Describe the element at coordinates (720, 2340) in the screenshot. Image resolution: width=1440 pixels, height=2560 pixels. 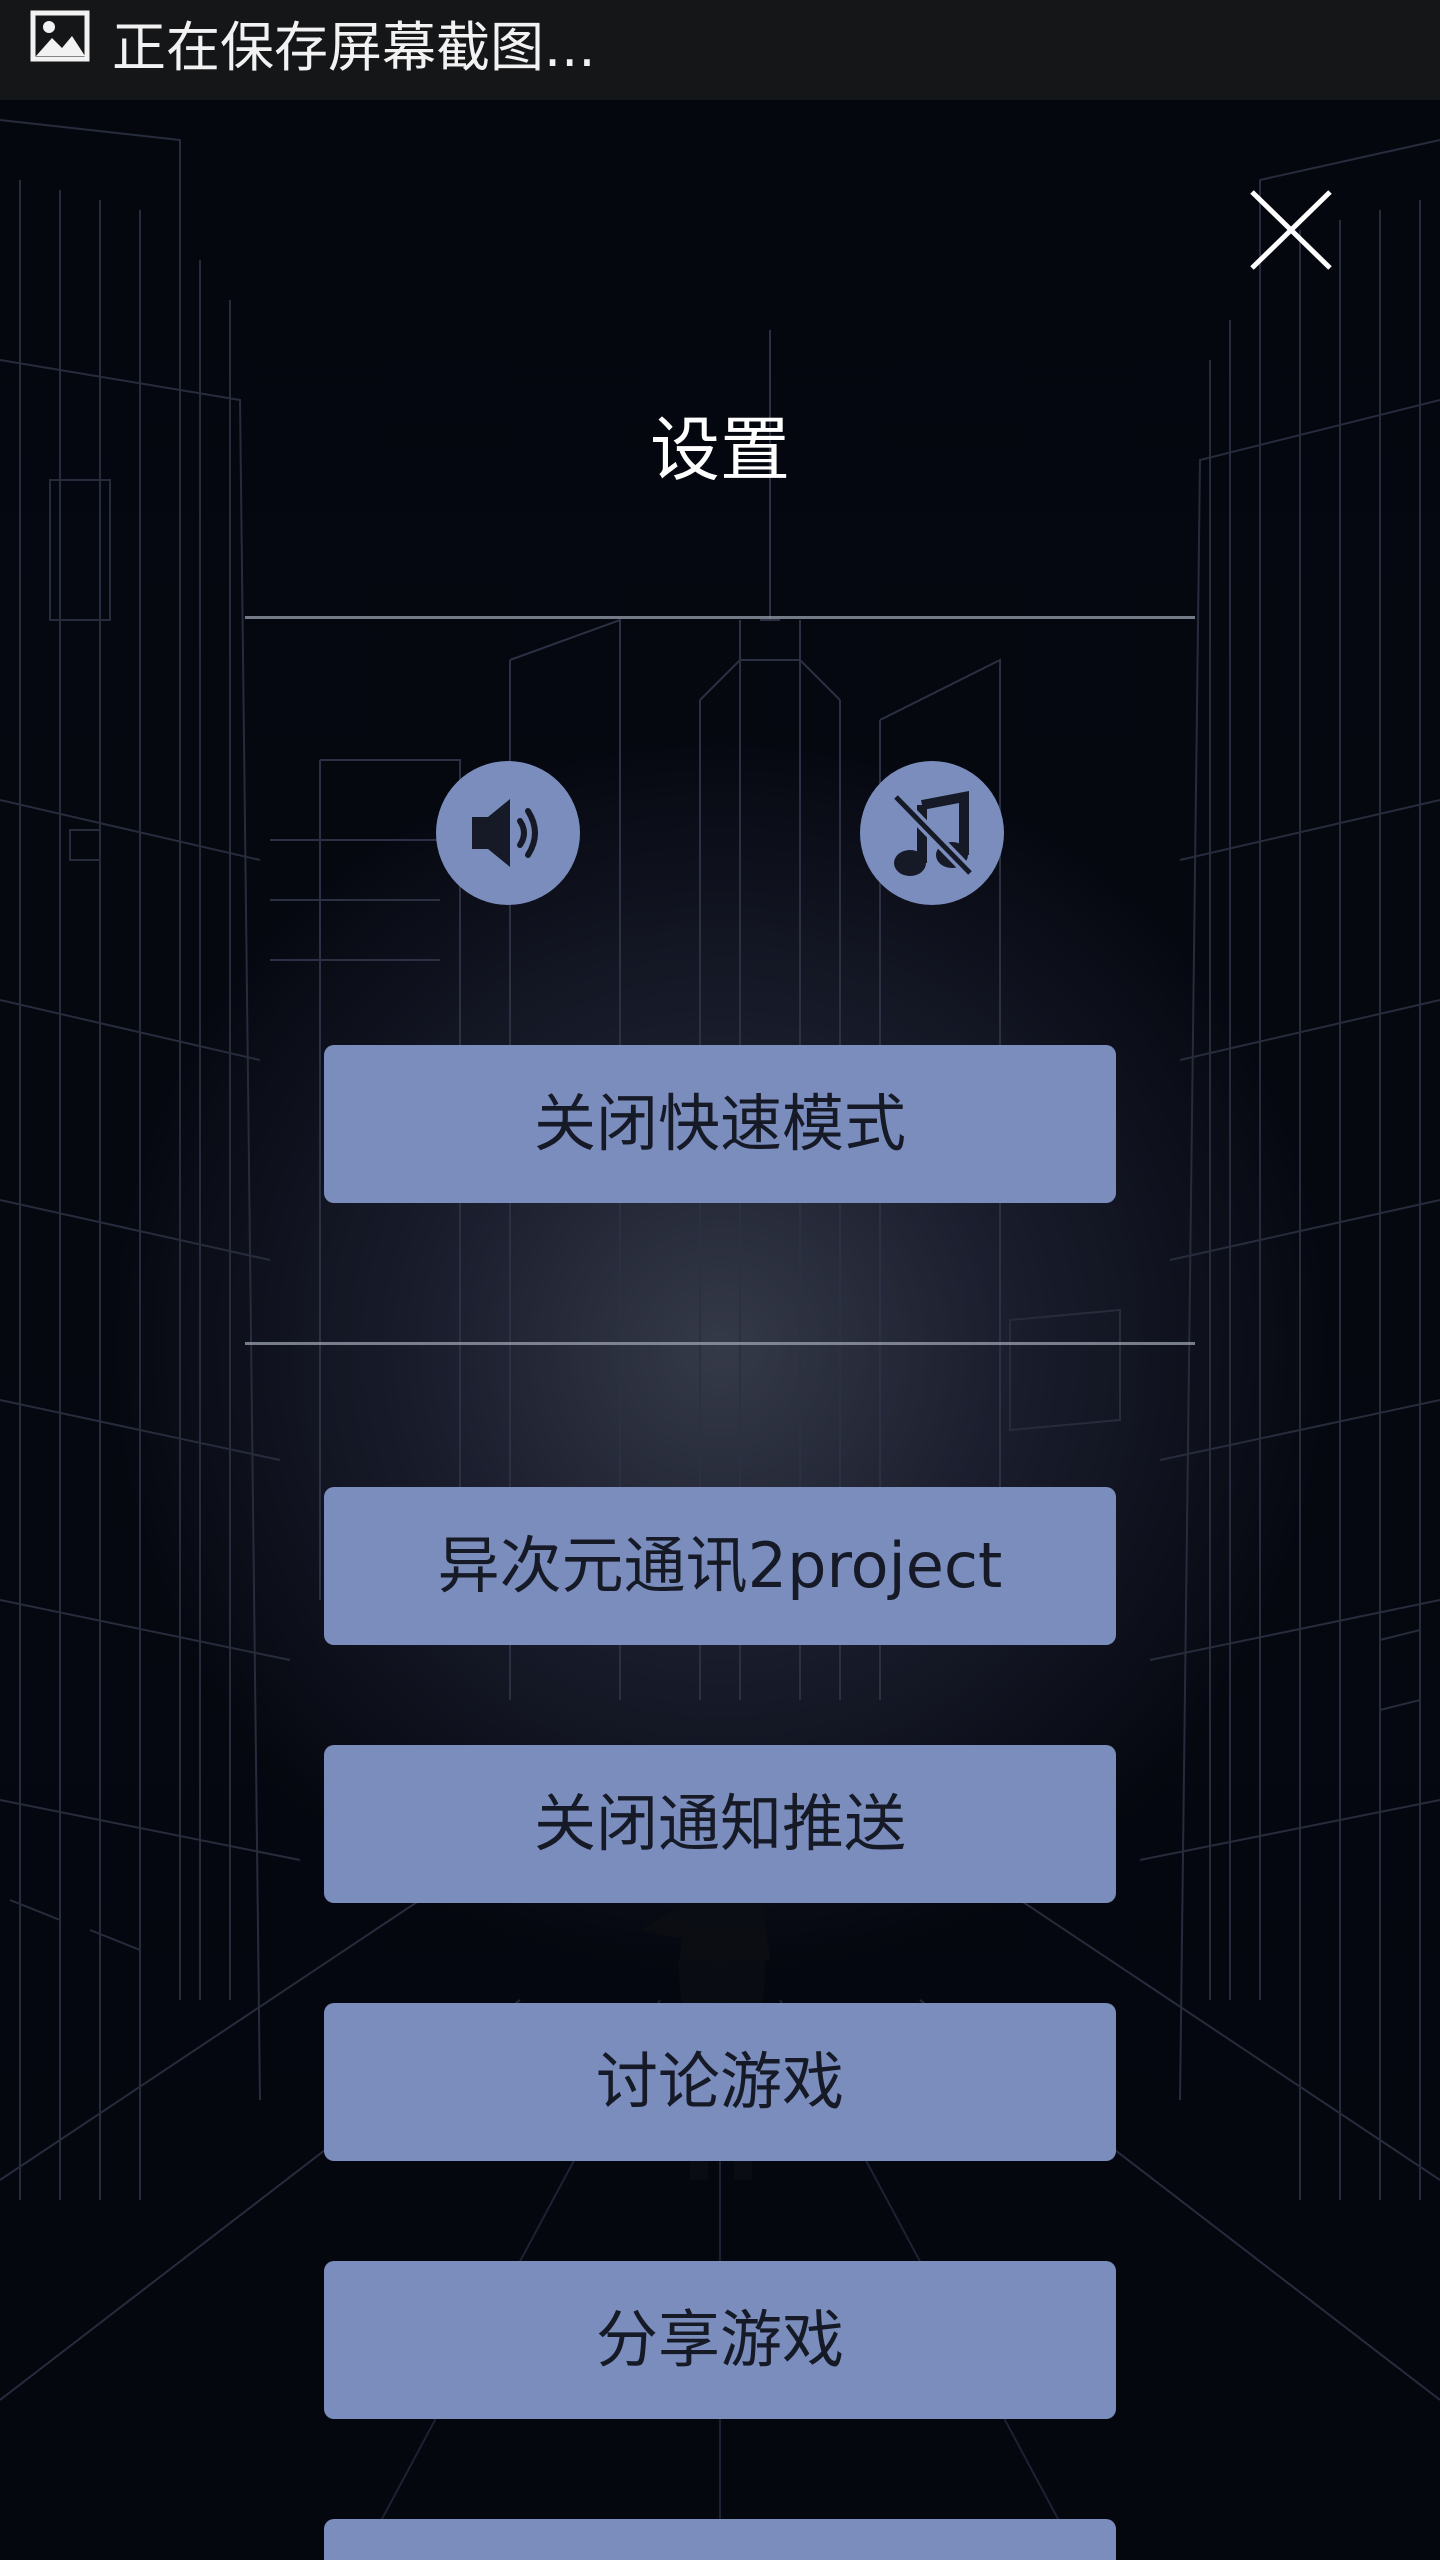
I see `share-game-button: 分享游戏` at that location.